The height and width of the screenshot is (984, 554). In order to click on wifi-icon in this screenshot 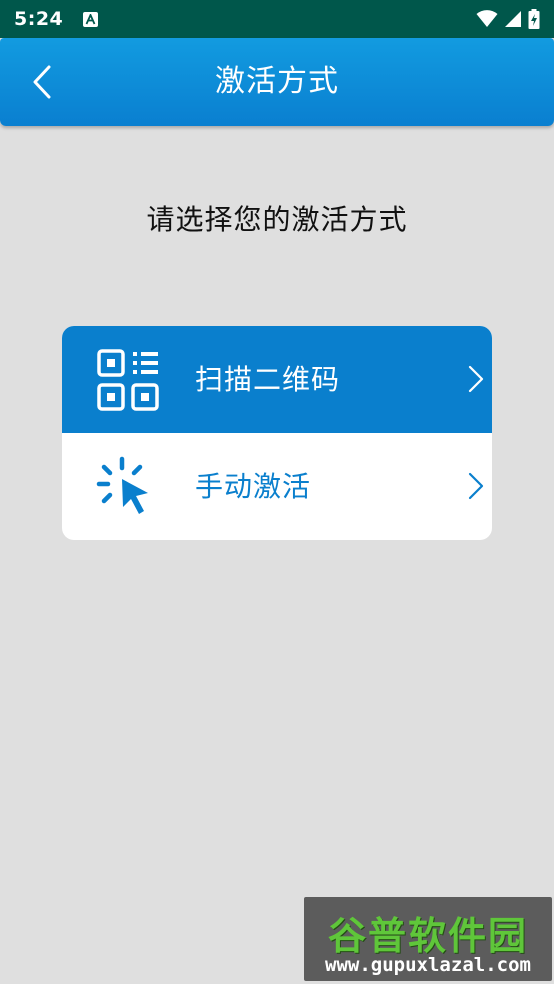, I will do `click(487, 18)`.